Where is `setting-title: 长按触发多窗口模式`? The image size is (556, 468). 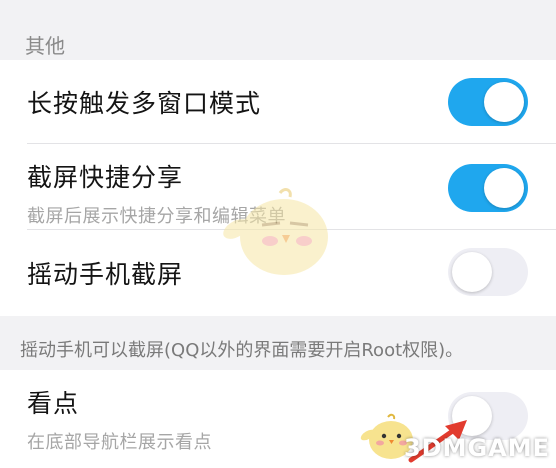 setting-title: 长按触发多窗口模式 is located at coordinates (144, 103).